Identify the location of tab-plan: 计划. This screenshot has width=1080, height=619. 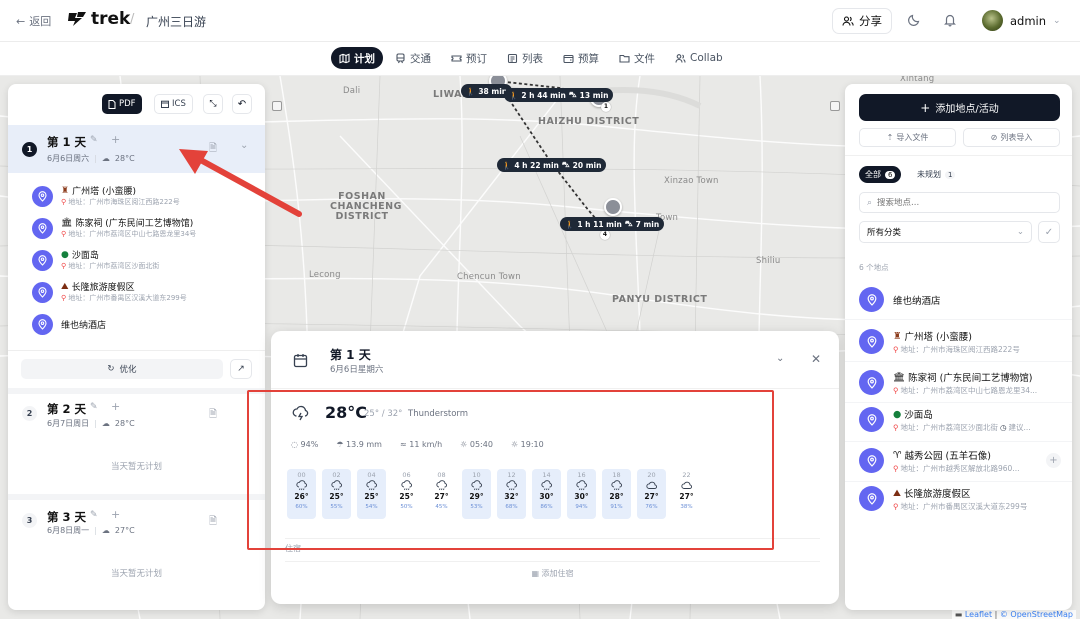
(357, 58).